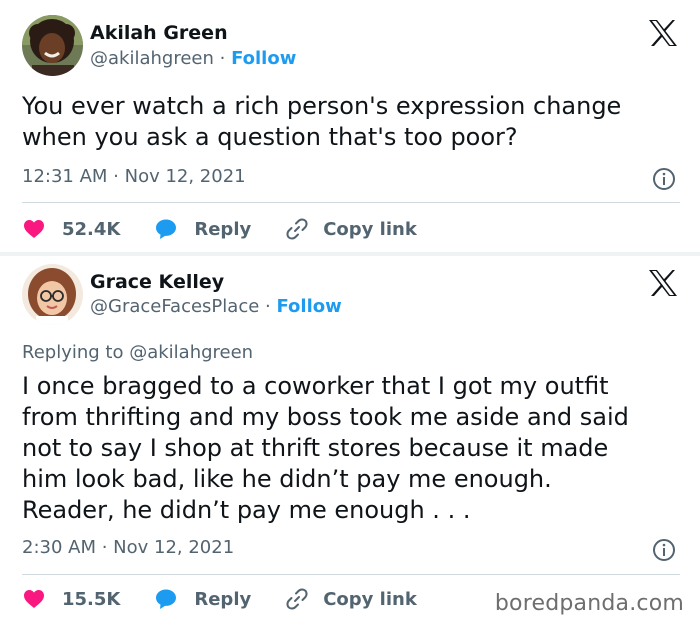  I want to click on like-button: 52.4K, so click(71, 229).